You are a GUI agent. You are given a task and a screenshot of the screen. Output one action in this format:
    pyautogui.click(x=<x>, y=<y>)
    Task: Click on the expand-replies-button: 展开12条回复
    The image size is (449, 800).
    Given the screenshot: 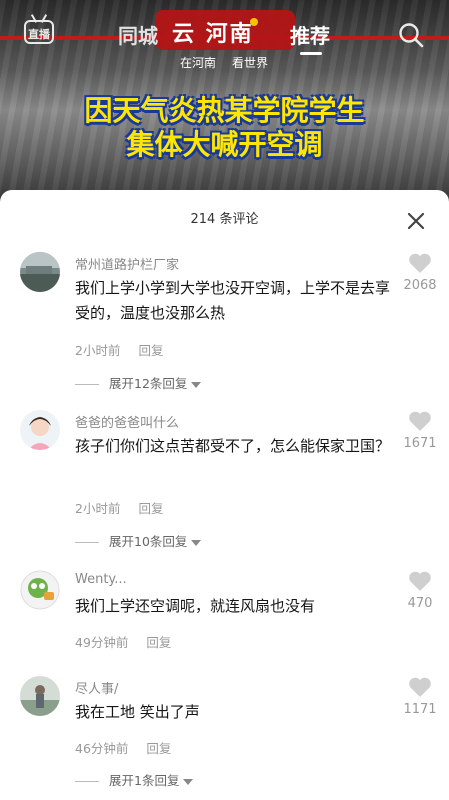 What is the action you would take?
    pyautogui.click(x=138, y=382)
    